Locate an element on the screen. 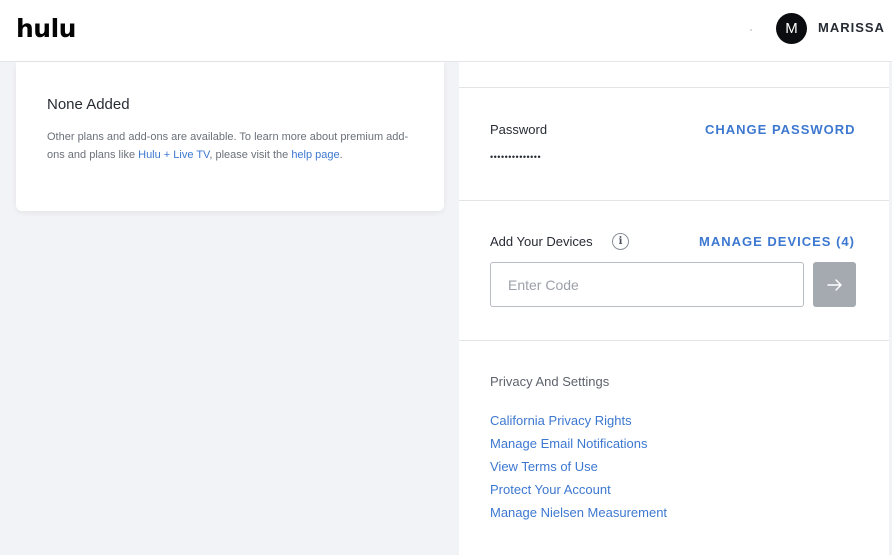  password-masked-value: •••••••••••••• is located at coordinates (516, 157).